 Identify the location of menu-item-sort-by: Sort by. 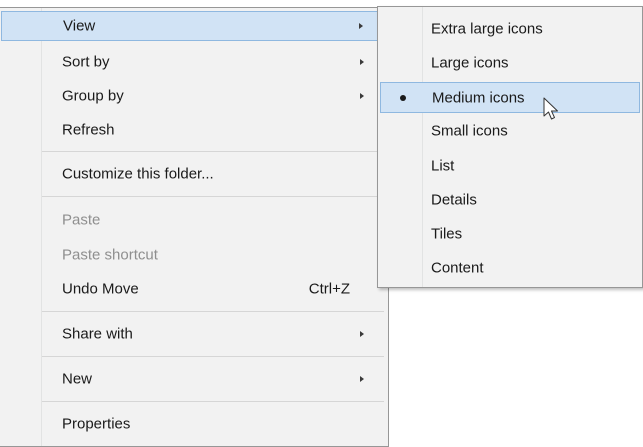
(193, 62).